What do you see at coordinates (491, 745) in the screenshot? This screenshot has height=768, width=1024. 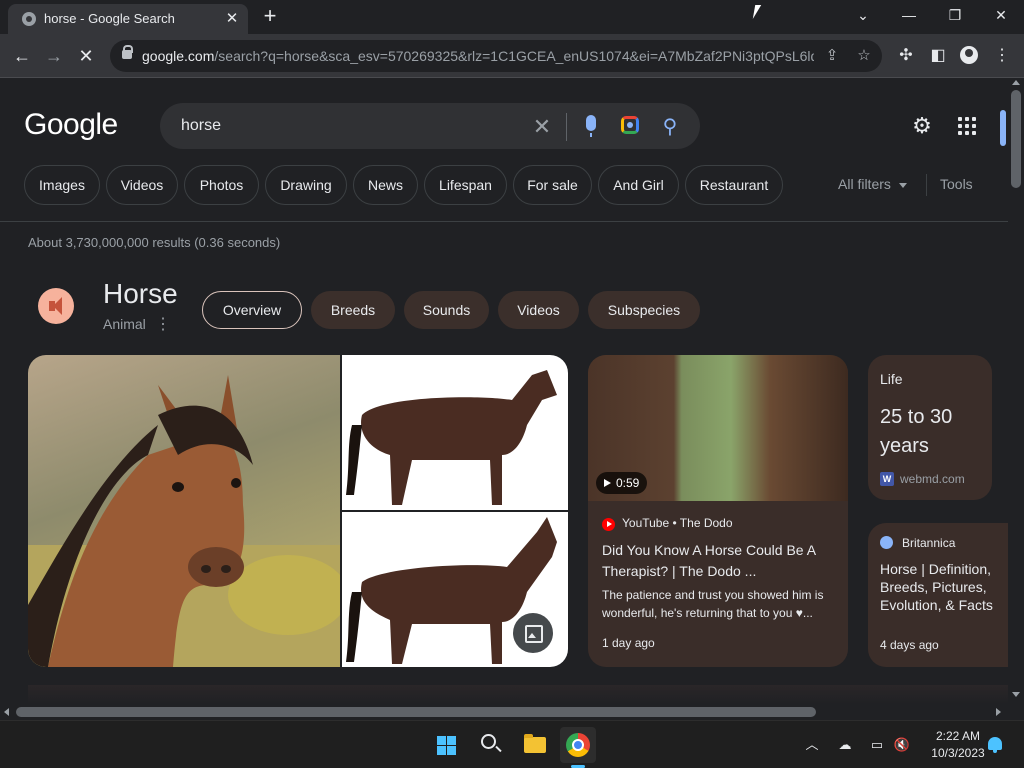 I see `taskbar-search-button` at bounding box center [491, 745].